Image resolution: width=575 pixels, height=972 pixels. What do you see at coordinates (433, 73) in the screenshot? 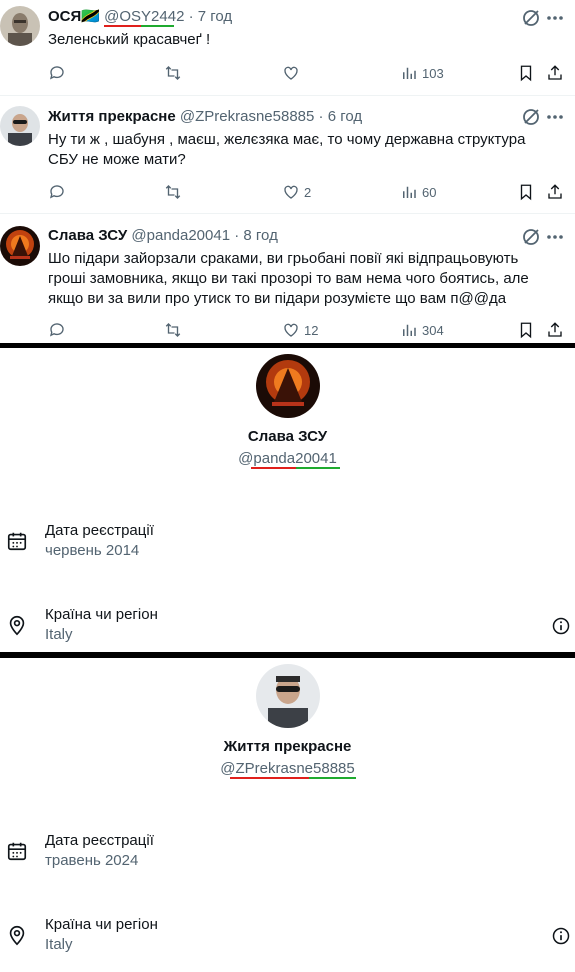
I see `views-count: 103` at bounding box center [433, 73].